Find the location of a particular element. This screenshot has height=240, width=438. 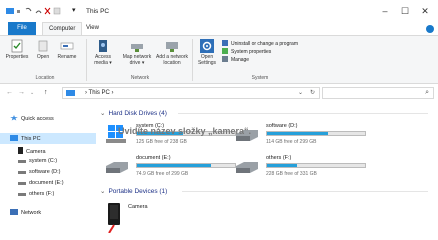

settings-gear-icon is located at coordinates (207, 46).